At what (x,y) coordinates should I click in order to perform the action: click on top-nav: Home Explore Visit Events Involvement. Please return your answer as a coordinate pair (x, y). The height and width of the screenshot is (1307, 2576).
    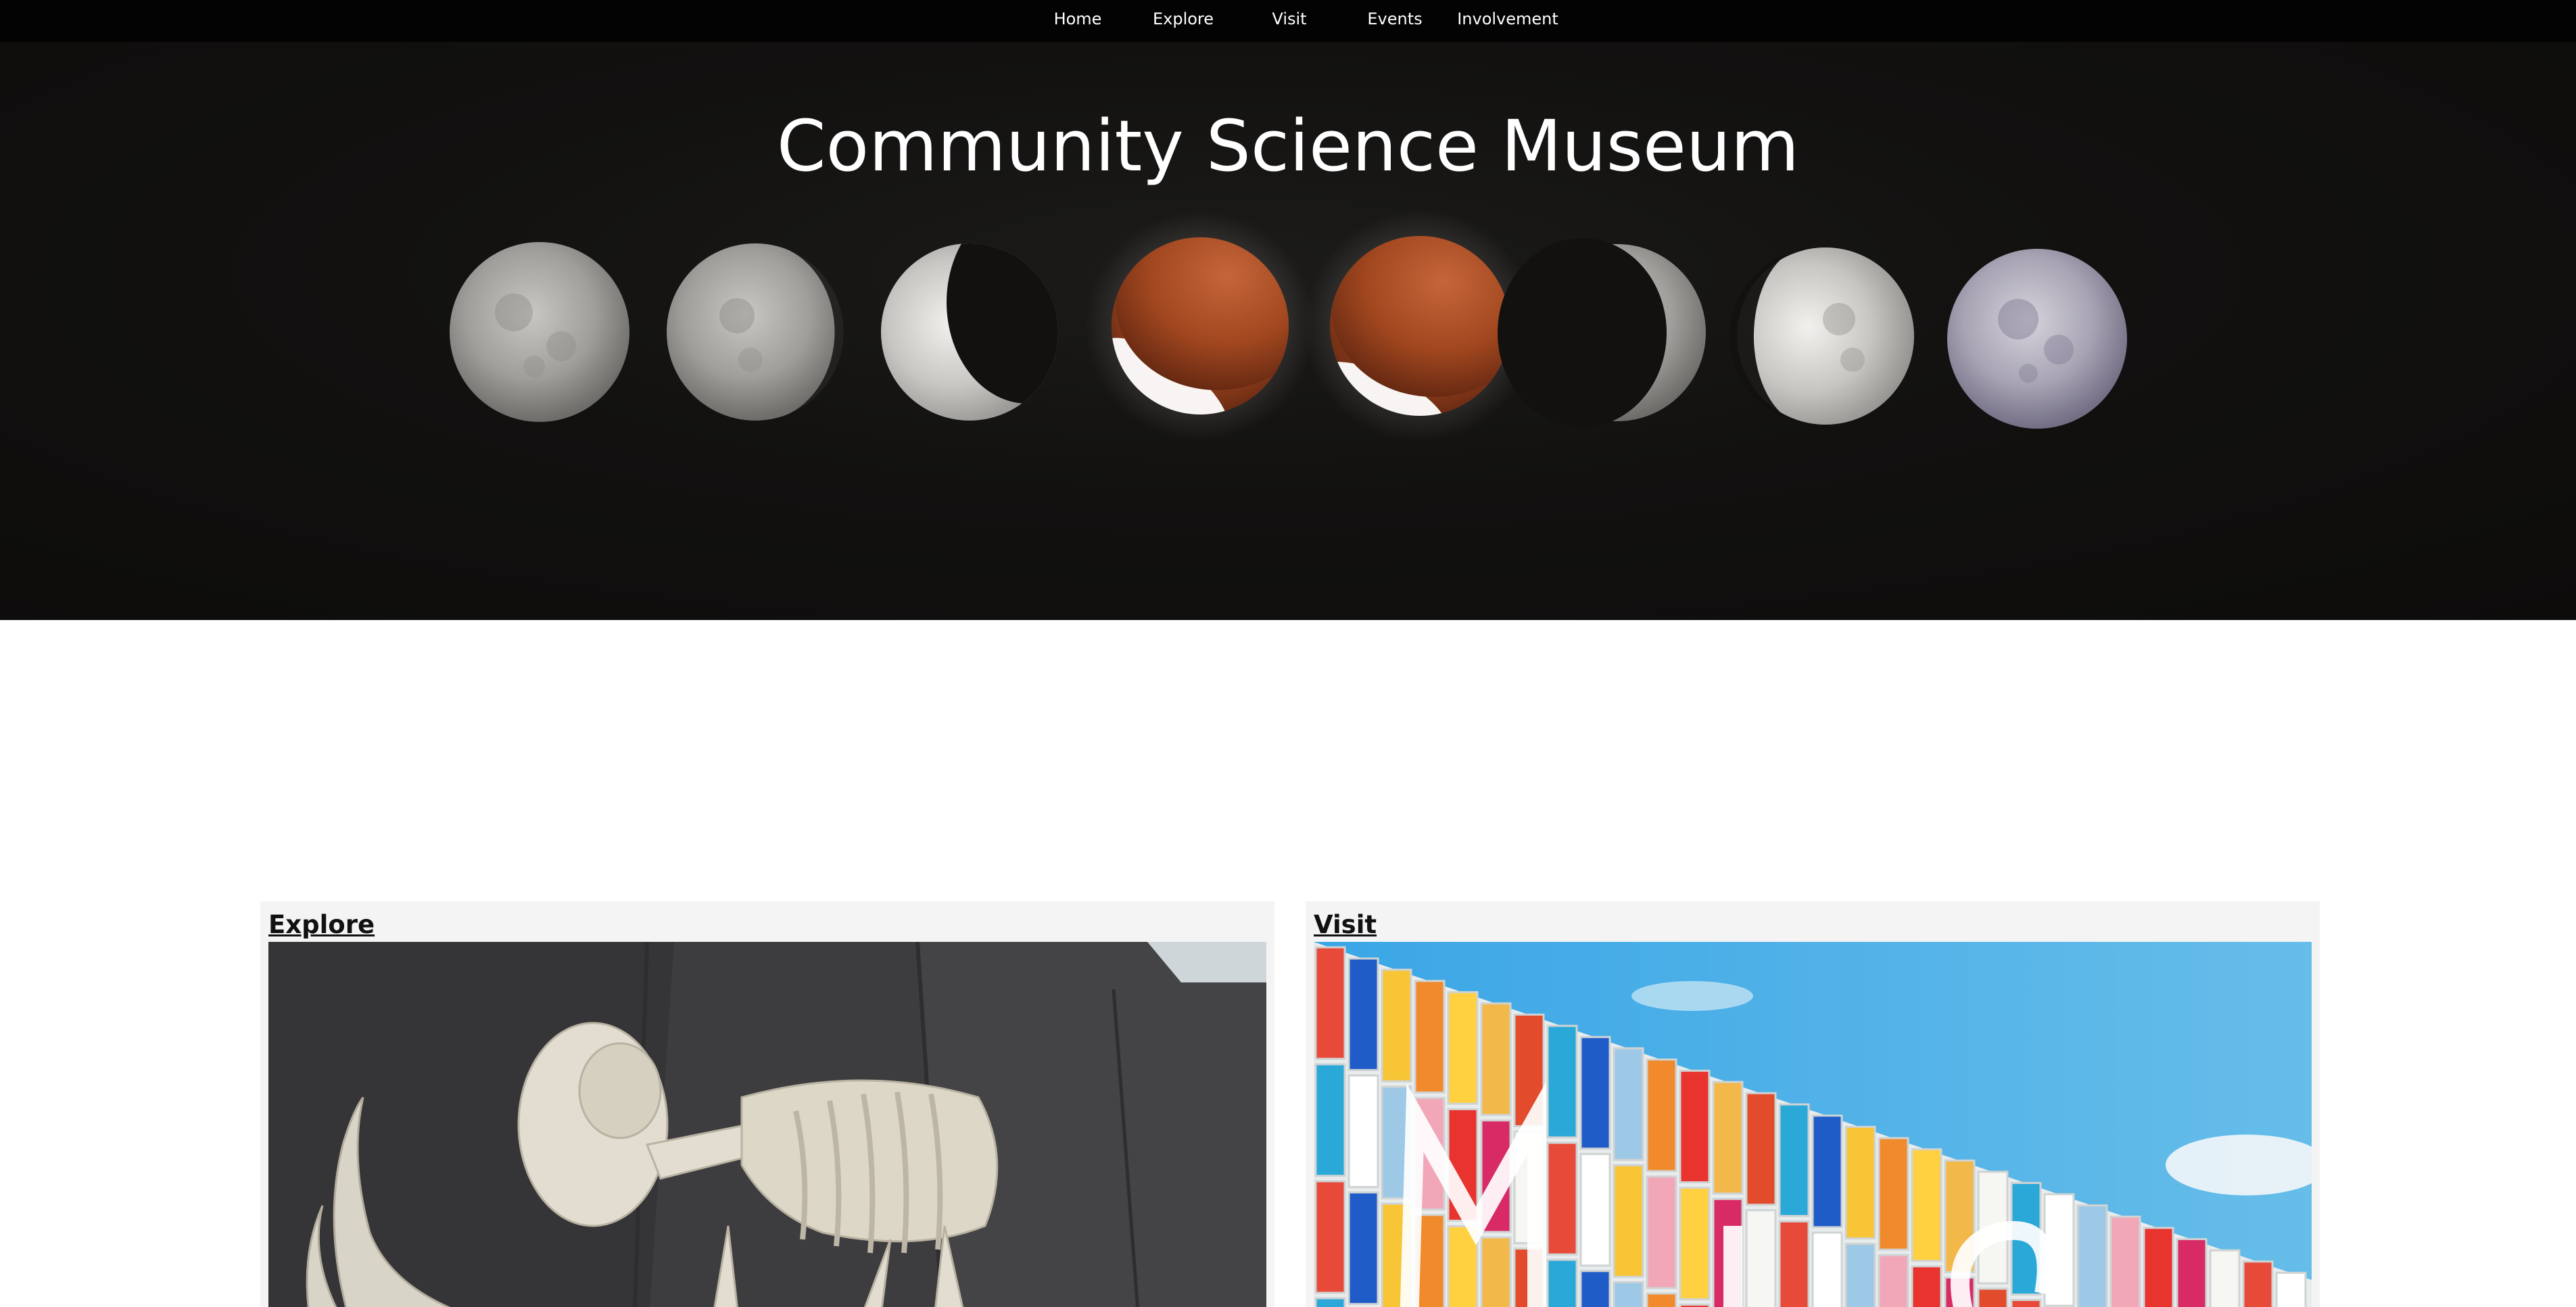
    Looking at the image, I should click on (1288, 21).